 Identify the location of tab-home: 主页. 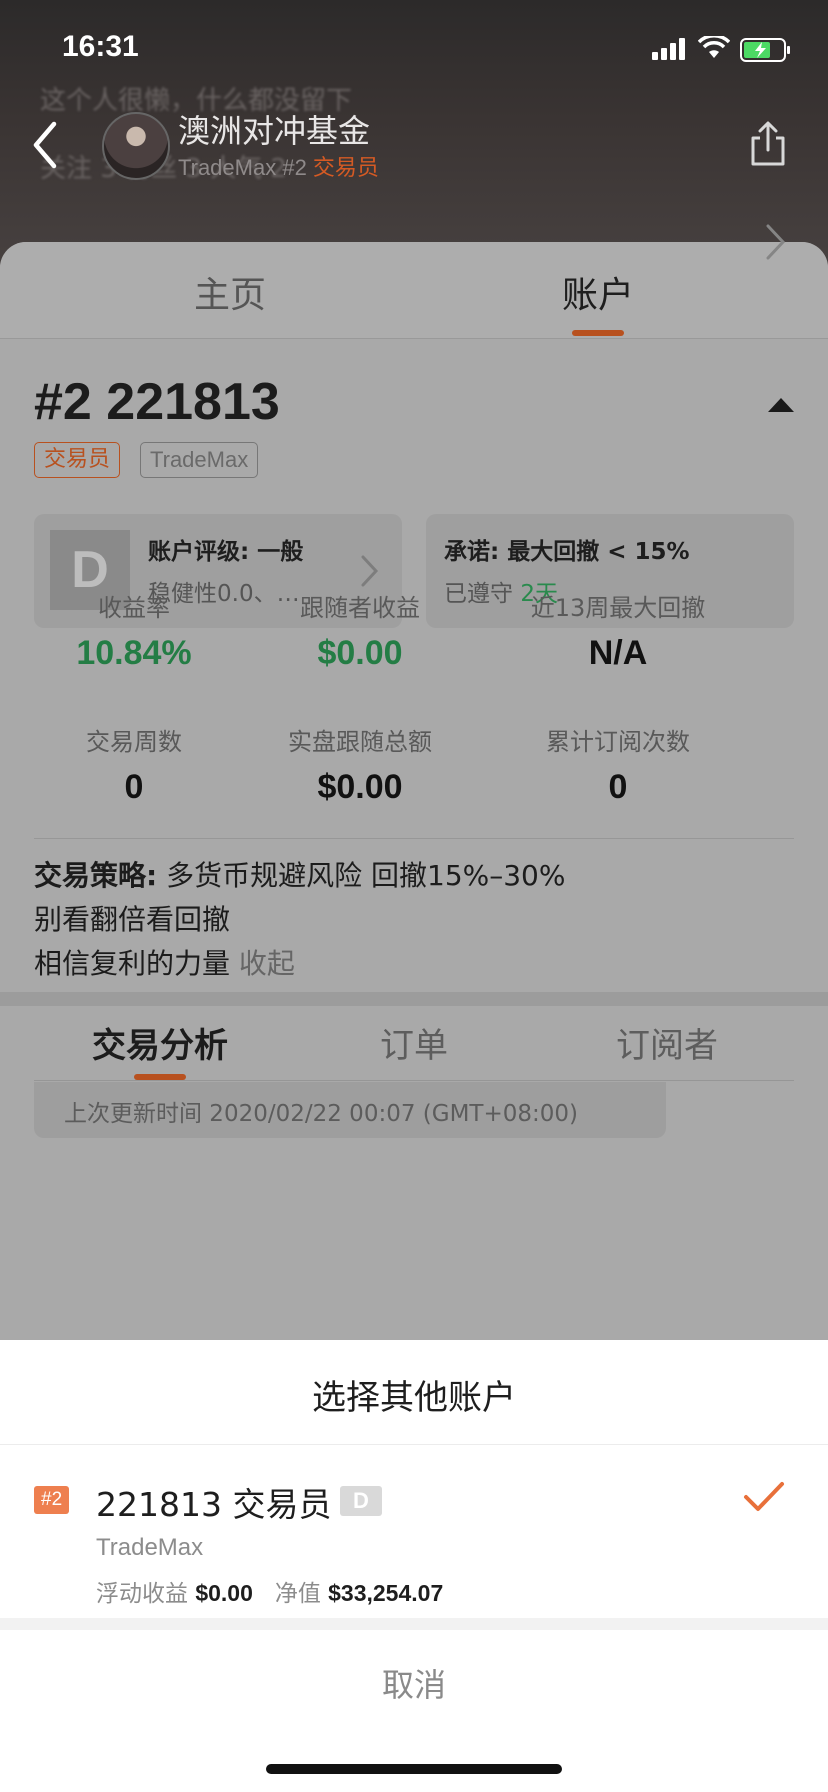
(230, 292).